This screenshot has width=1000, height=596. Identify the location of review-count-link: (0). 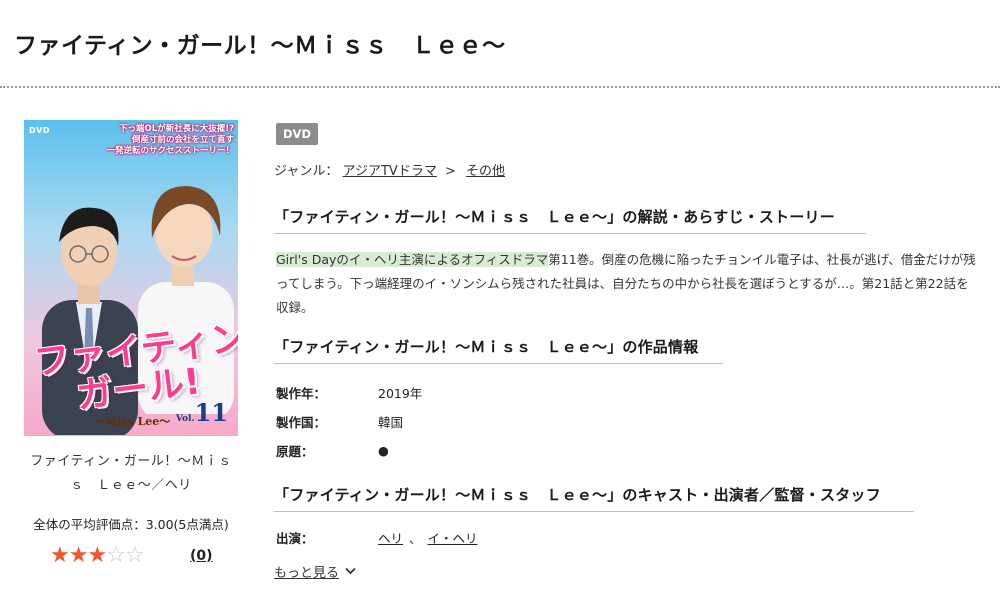
(201, 556).